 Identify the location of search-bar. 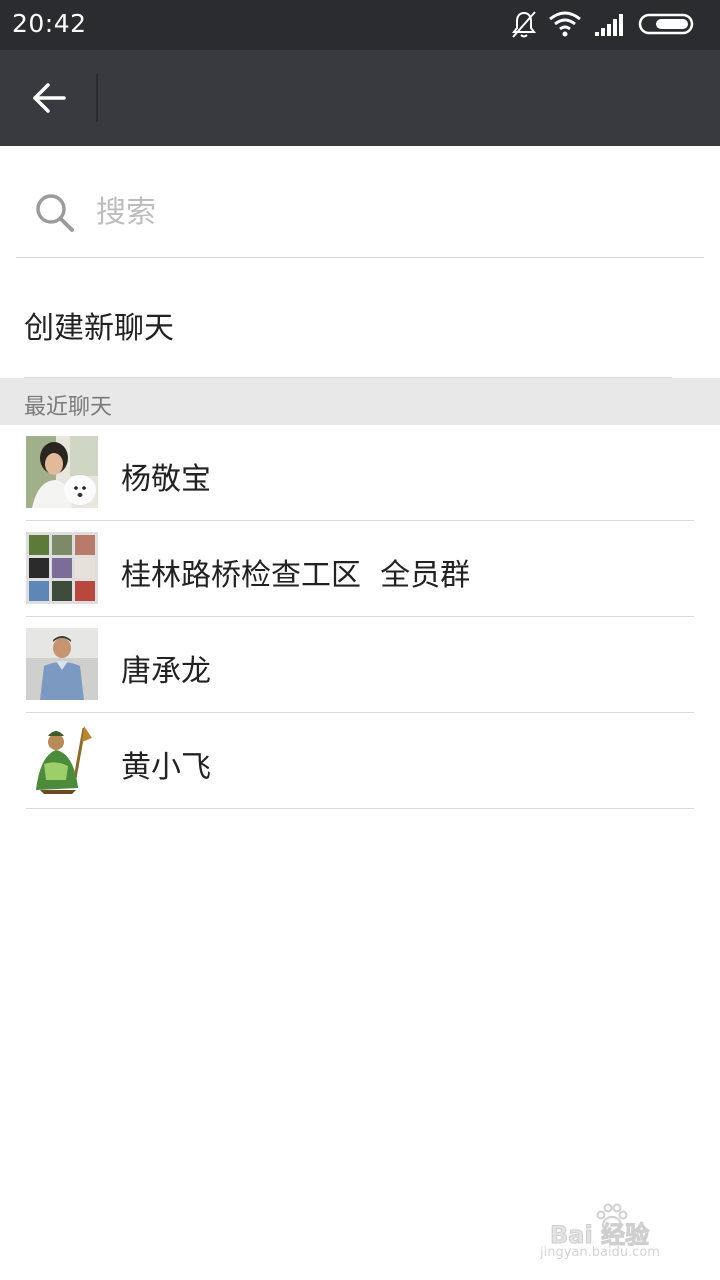
(360, 202).